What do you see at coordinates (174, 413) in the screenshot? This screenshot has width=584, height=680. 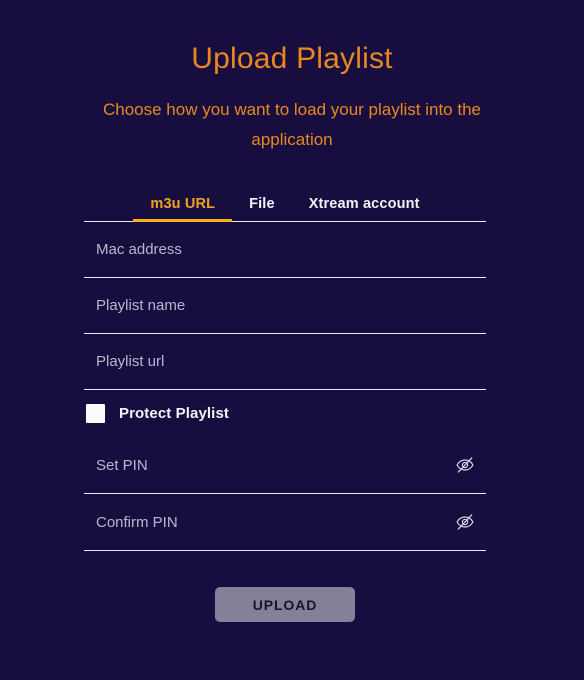 I see `protect-playlist-label: Protect Playlist` at bounding box center [174, 413].